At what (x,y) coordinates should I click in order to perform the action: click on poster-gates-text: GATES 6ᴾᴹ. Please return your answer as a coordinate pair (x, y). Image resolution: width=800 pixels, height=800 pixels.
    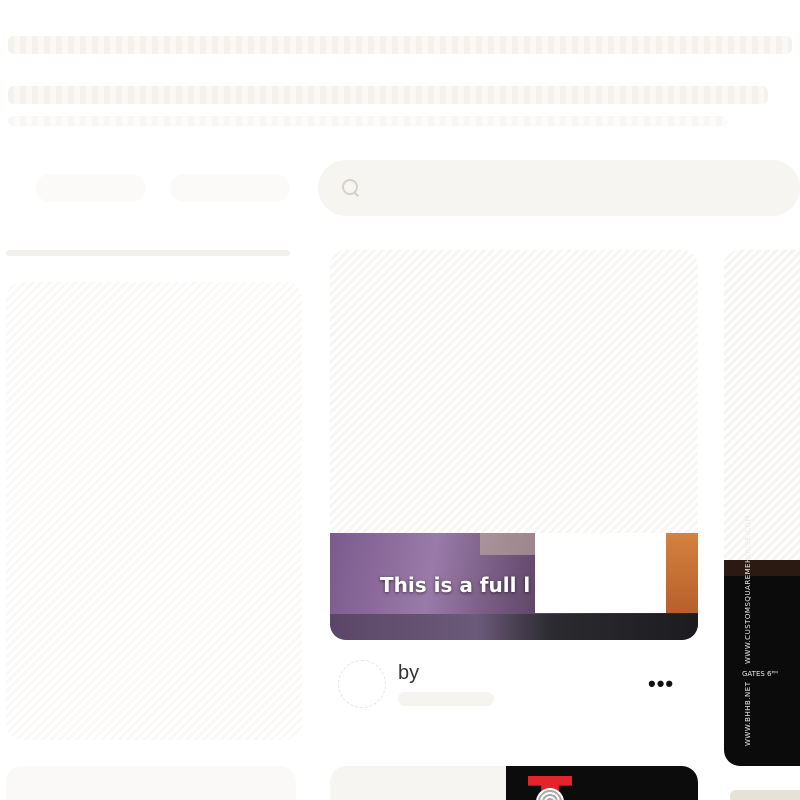
    Looking at the image, I should click on (760, 674).